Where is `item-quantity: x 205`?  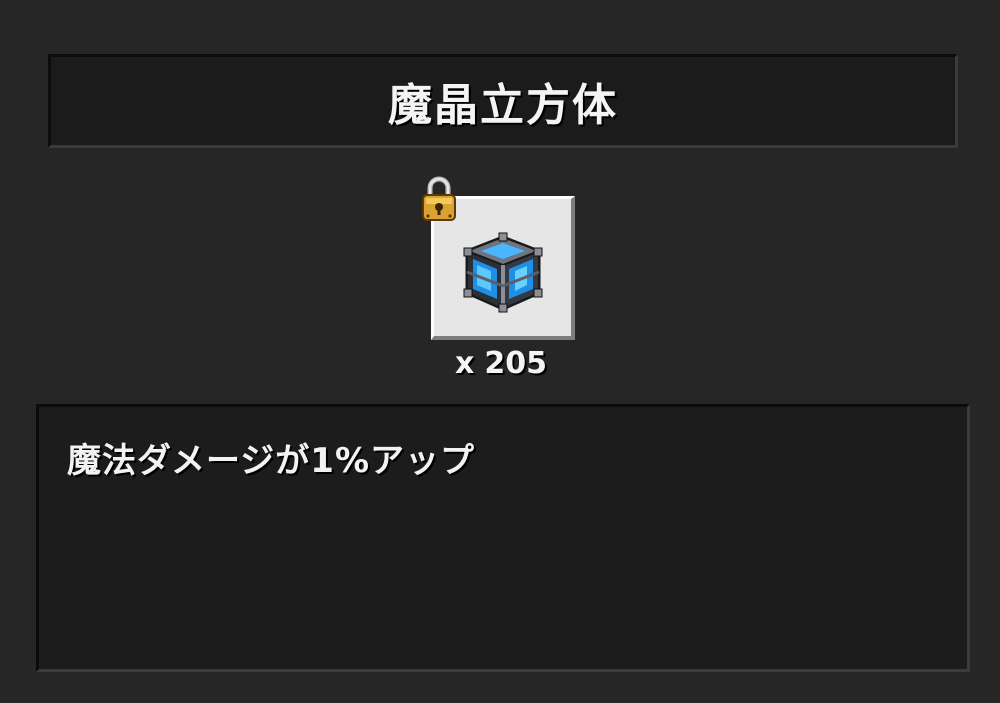
item-quantity: x 205 is located at coordinates (501, 363).